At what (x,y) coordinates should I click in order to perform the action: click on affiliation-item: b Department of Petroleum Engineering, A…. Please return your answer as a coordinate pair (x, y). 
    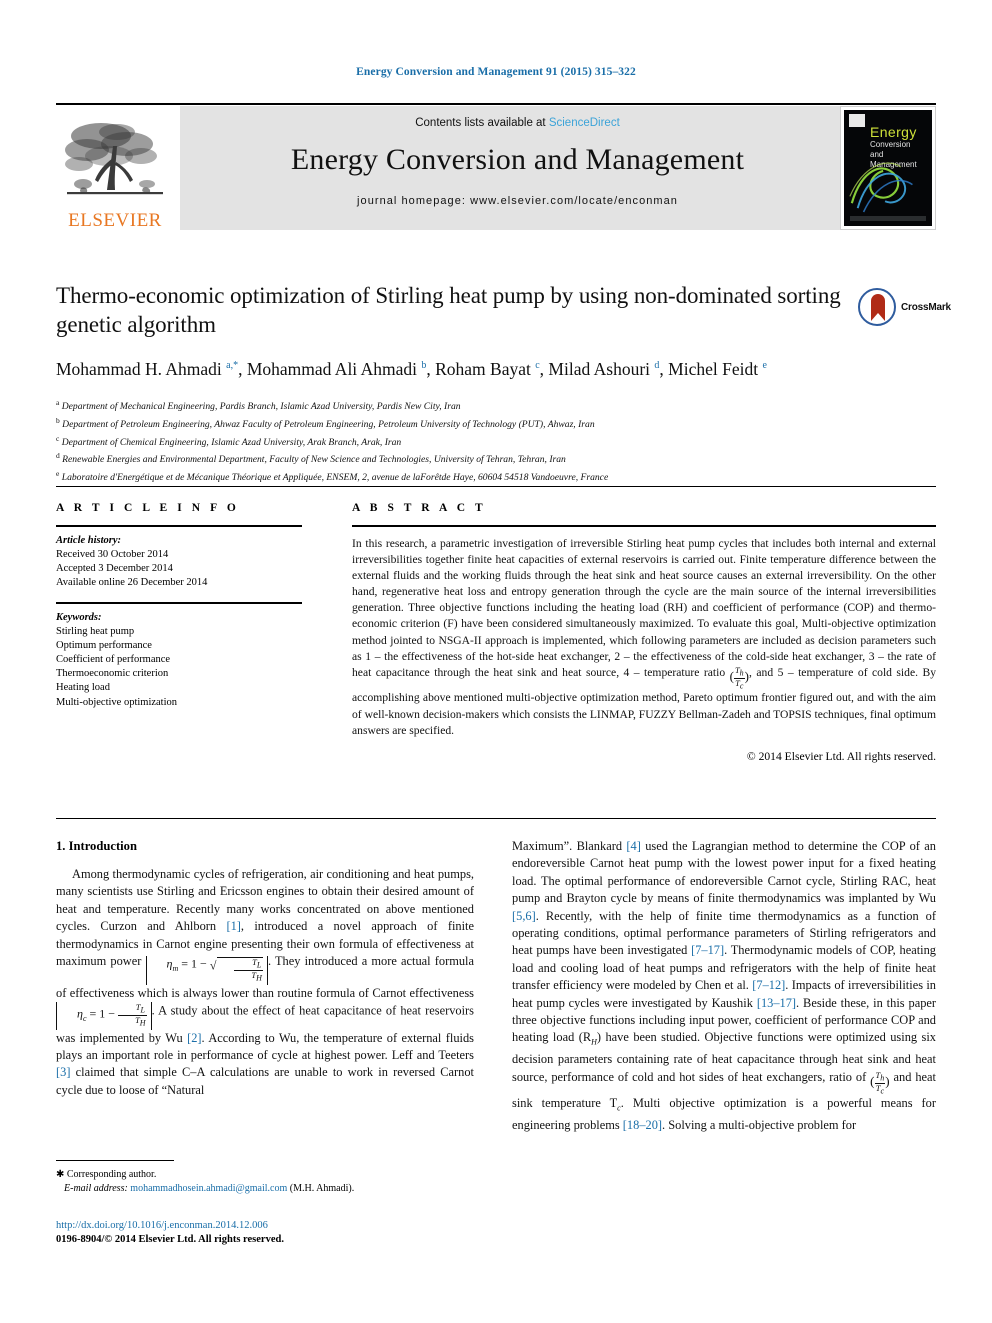
    Looking at the image, I should click on (496, 423).